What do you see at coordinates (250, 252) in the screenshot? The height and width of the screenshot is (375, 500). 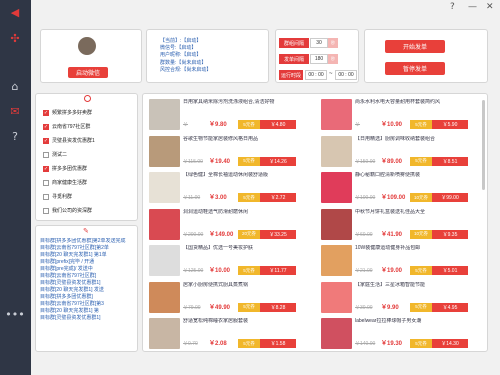 I see `product-title: 【国货精品】优选一号美妆护肤` at bounding box center [250, 252].